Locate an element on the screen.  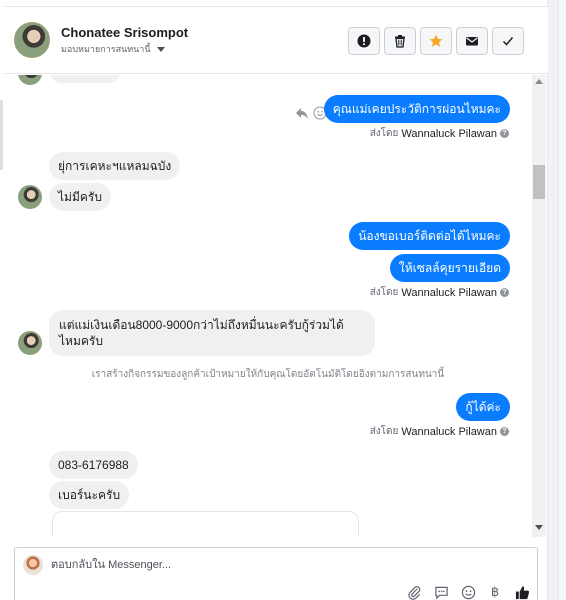
reply-input is located at coordinates (251, 565).